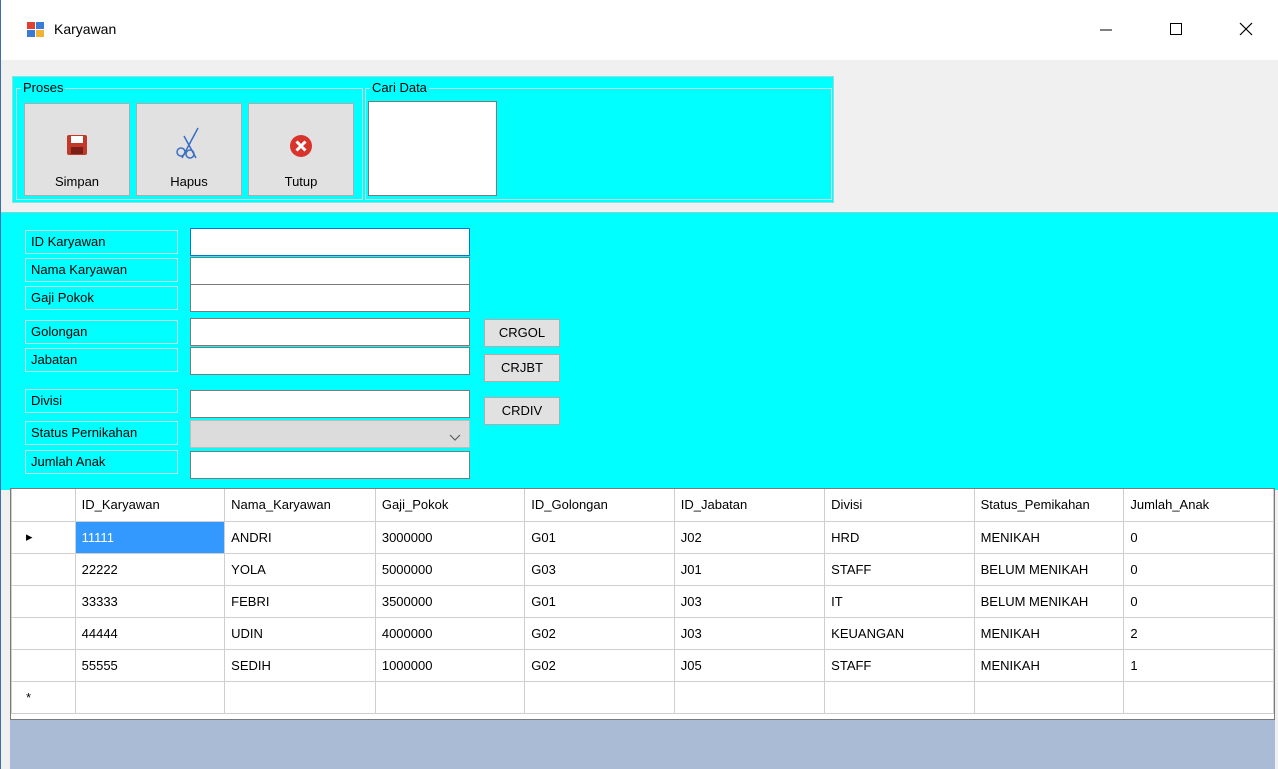  I want to click on crgol-button: CRGOL, so click(522, 333).